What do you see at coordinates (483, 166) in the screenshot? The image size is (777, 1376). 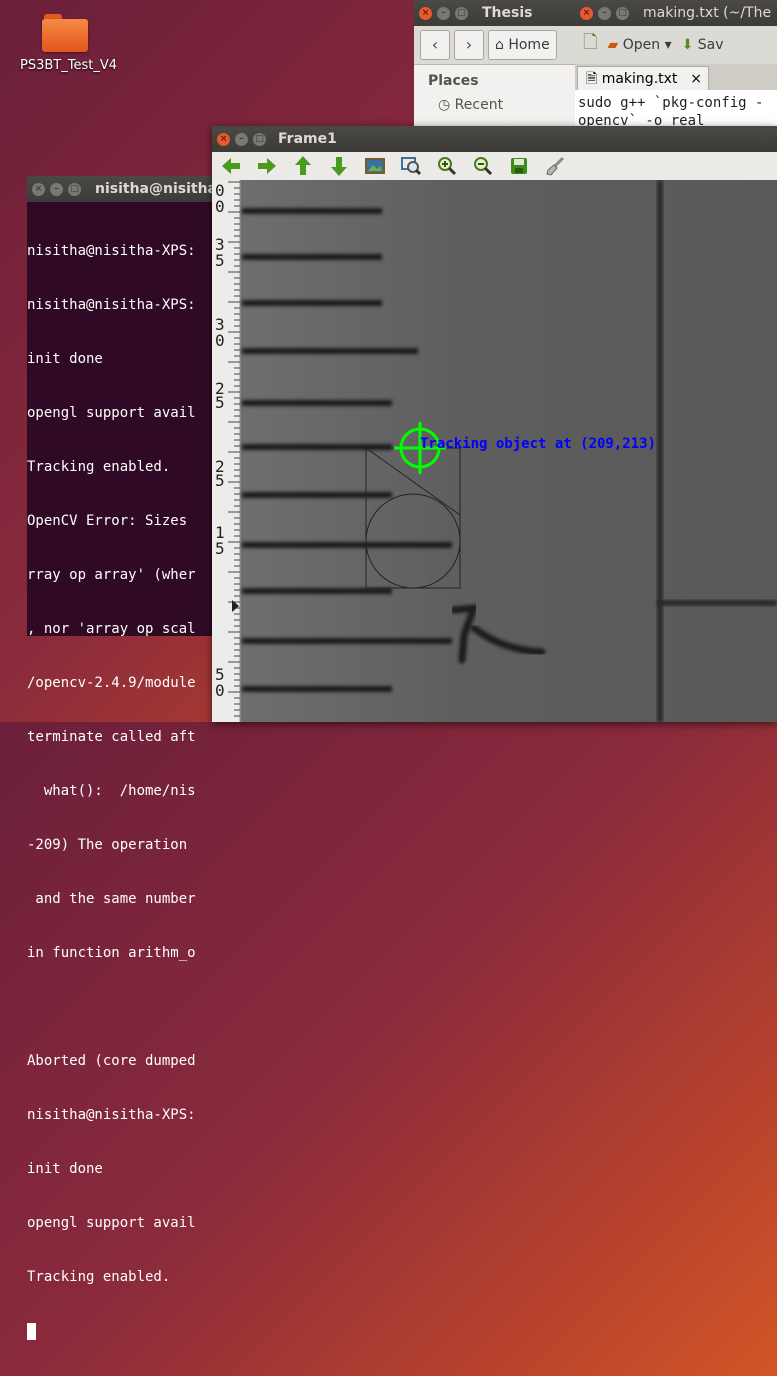 I see `zoom-out-icon` at bounding box center [483, 166].